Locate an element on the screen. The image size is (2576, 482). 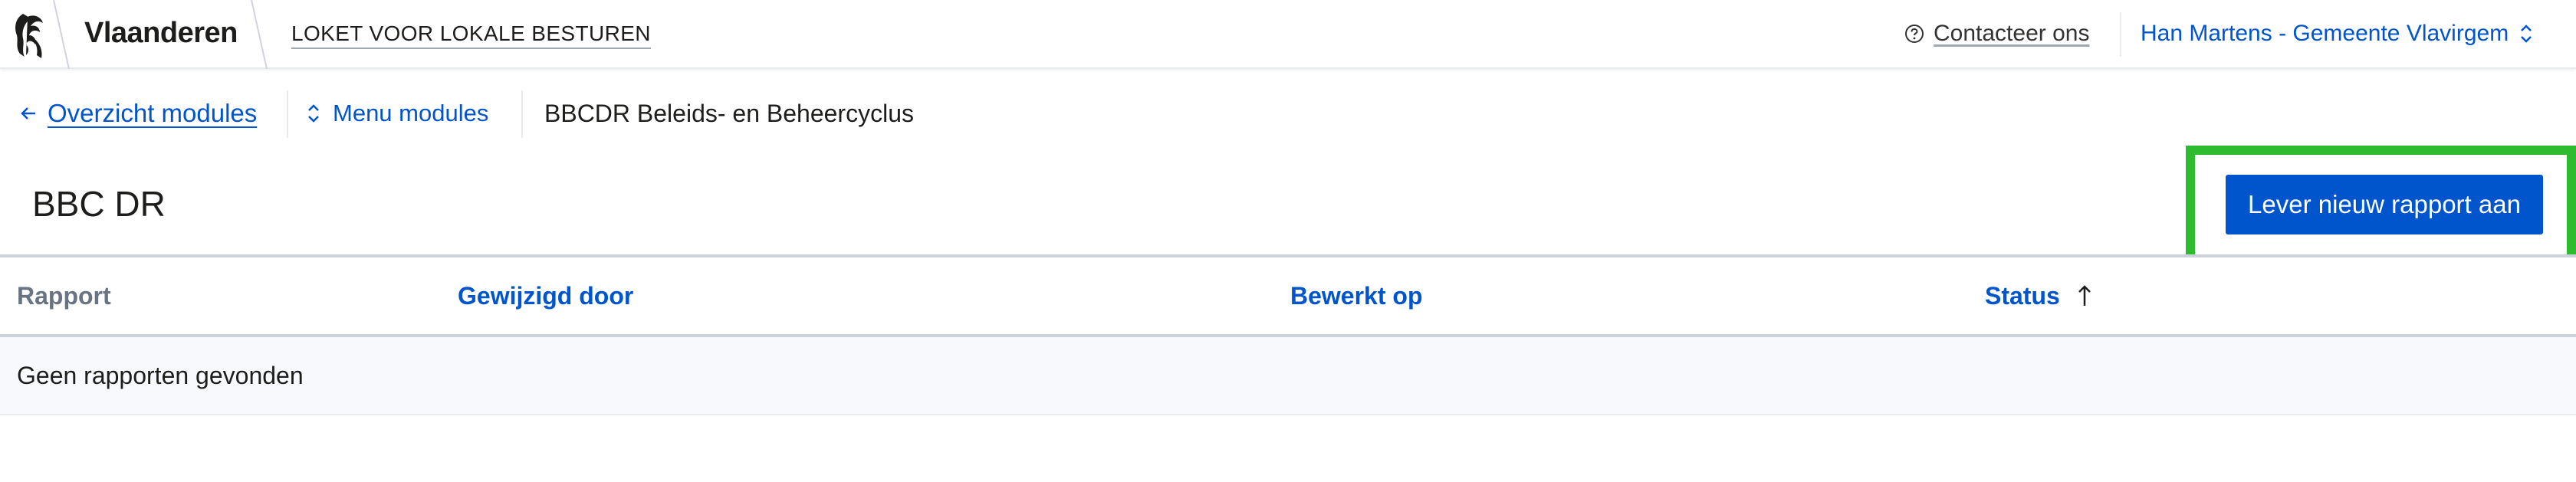
page-title: BBC DR is located at coordinates (99, 204).